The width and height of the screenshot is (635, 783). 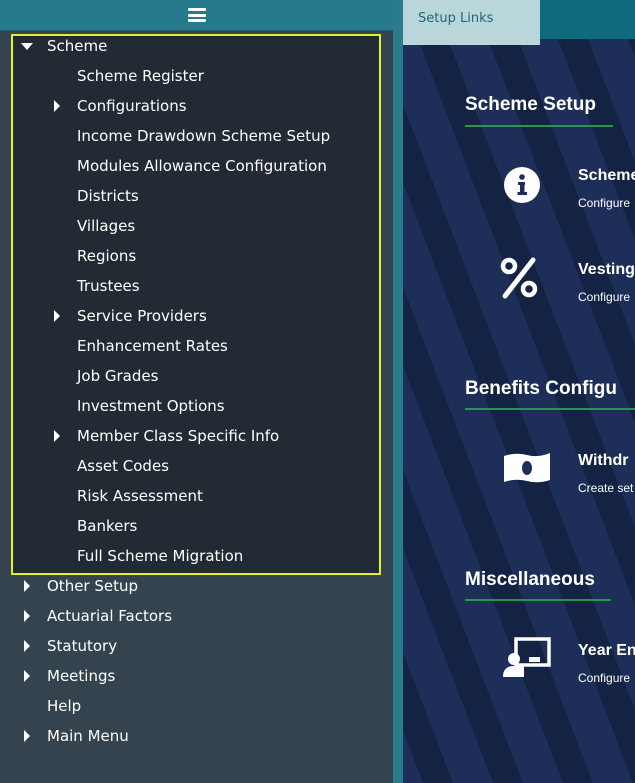 I want to click on chalkboard-teacher-icon, so click(x=527, y=660).